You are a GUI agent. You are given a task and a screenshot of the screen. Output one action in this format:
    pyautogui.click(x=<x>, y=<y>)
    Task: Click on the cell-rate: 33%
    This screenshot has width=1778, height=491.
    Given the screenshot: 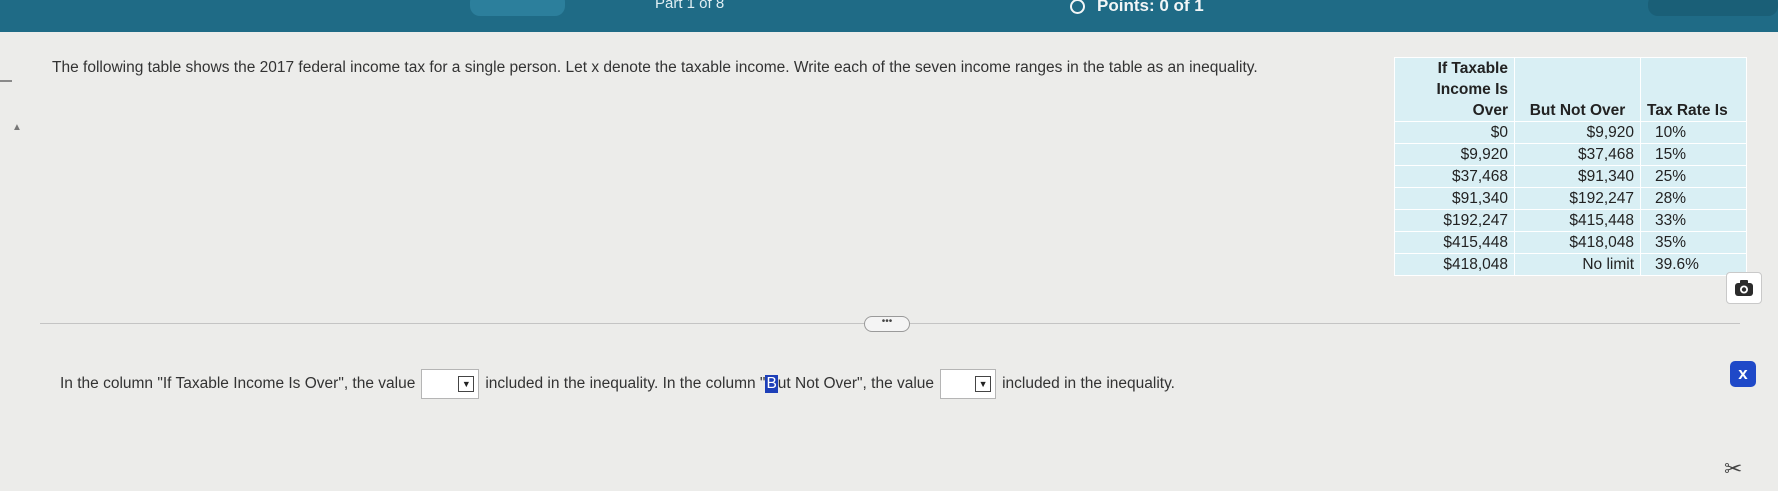 What is the action you would take?
    pyautogui.click(x=1693, y=220)
    